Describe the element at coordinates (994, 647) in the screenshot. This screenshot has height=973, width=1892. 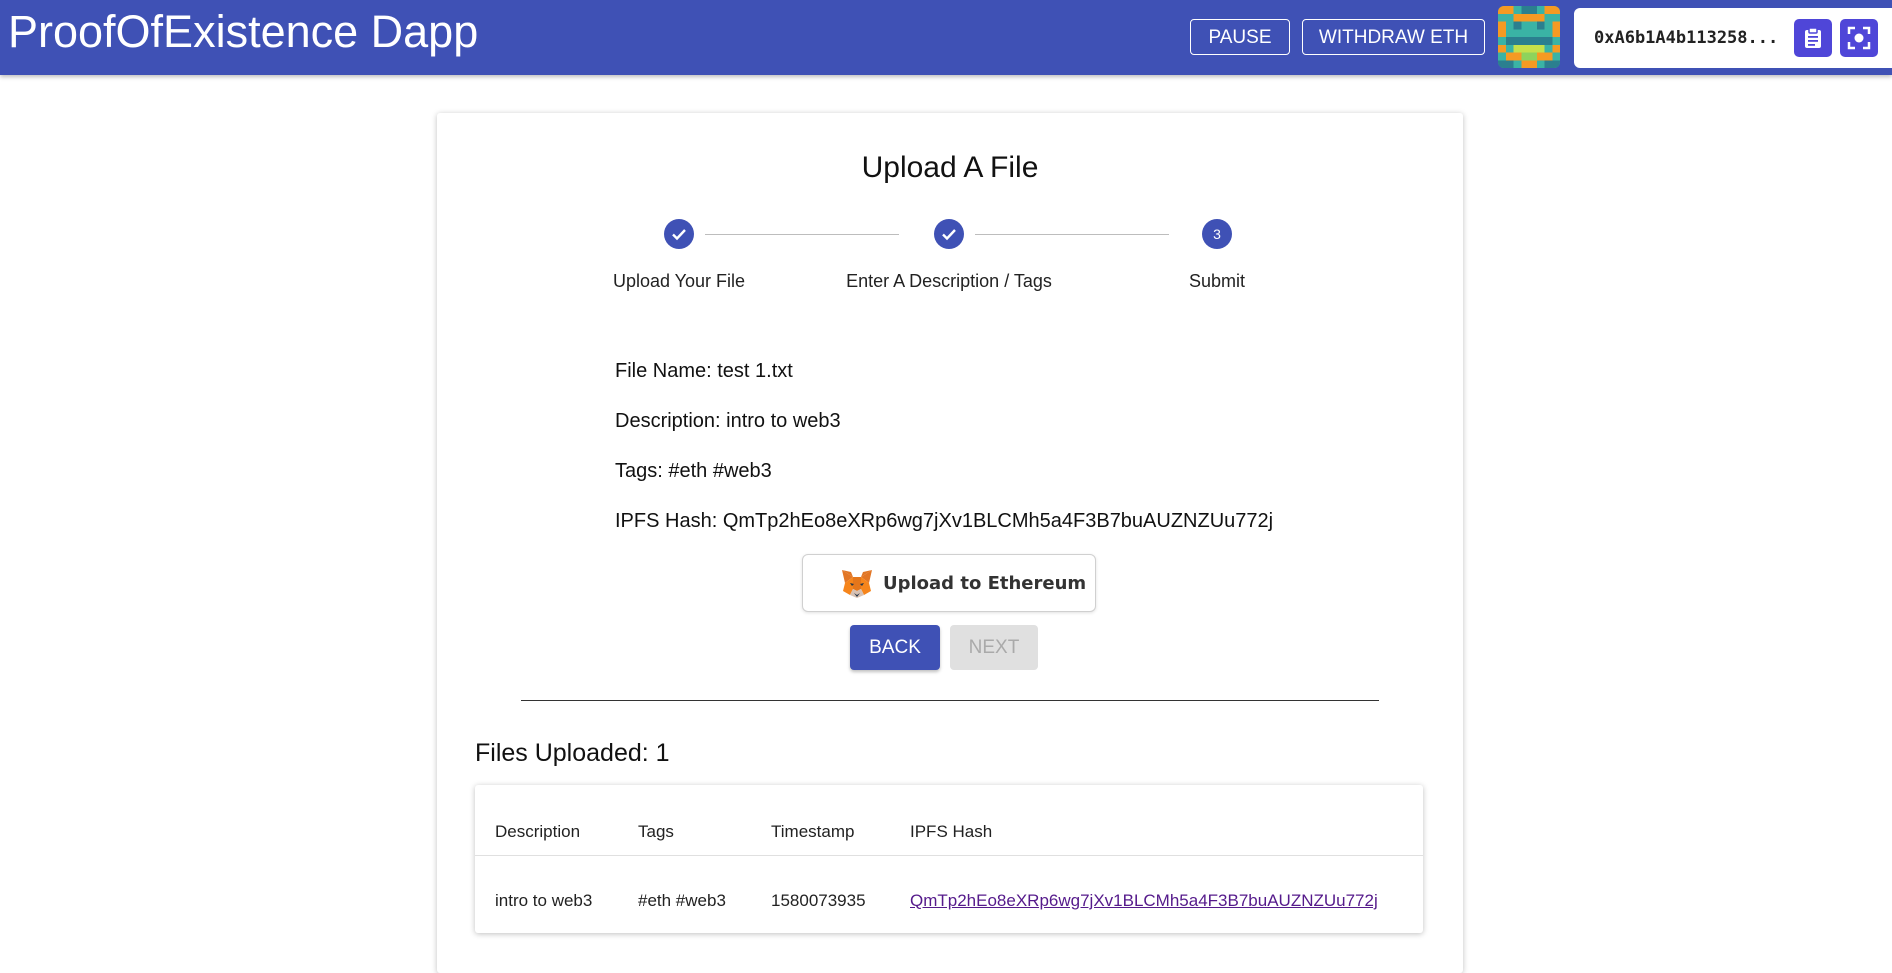
I see `next-button-disabled: NEXT` at that location.